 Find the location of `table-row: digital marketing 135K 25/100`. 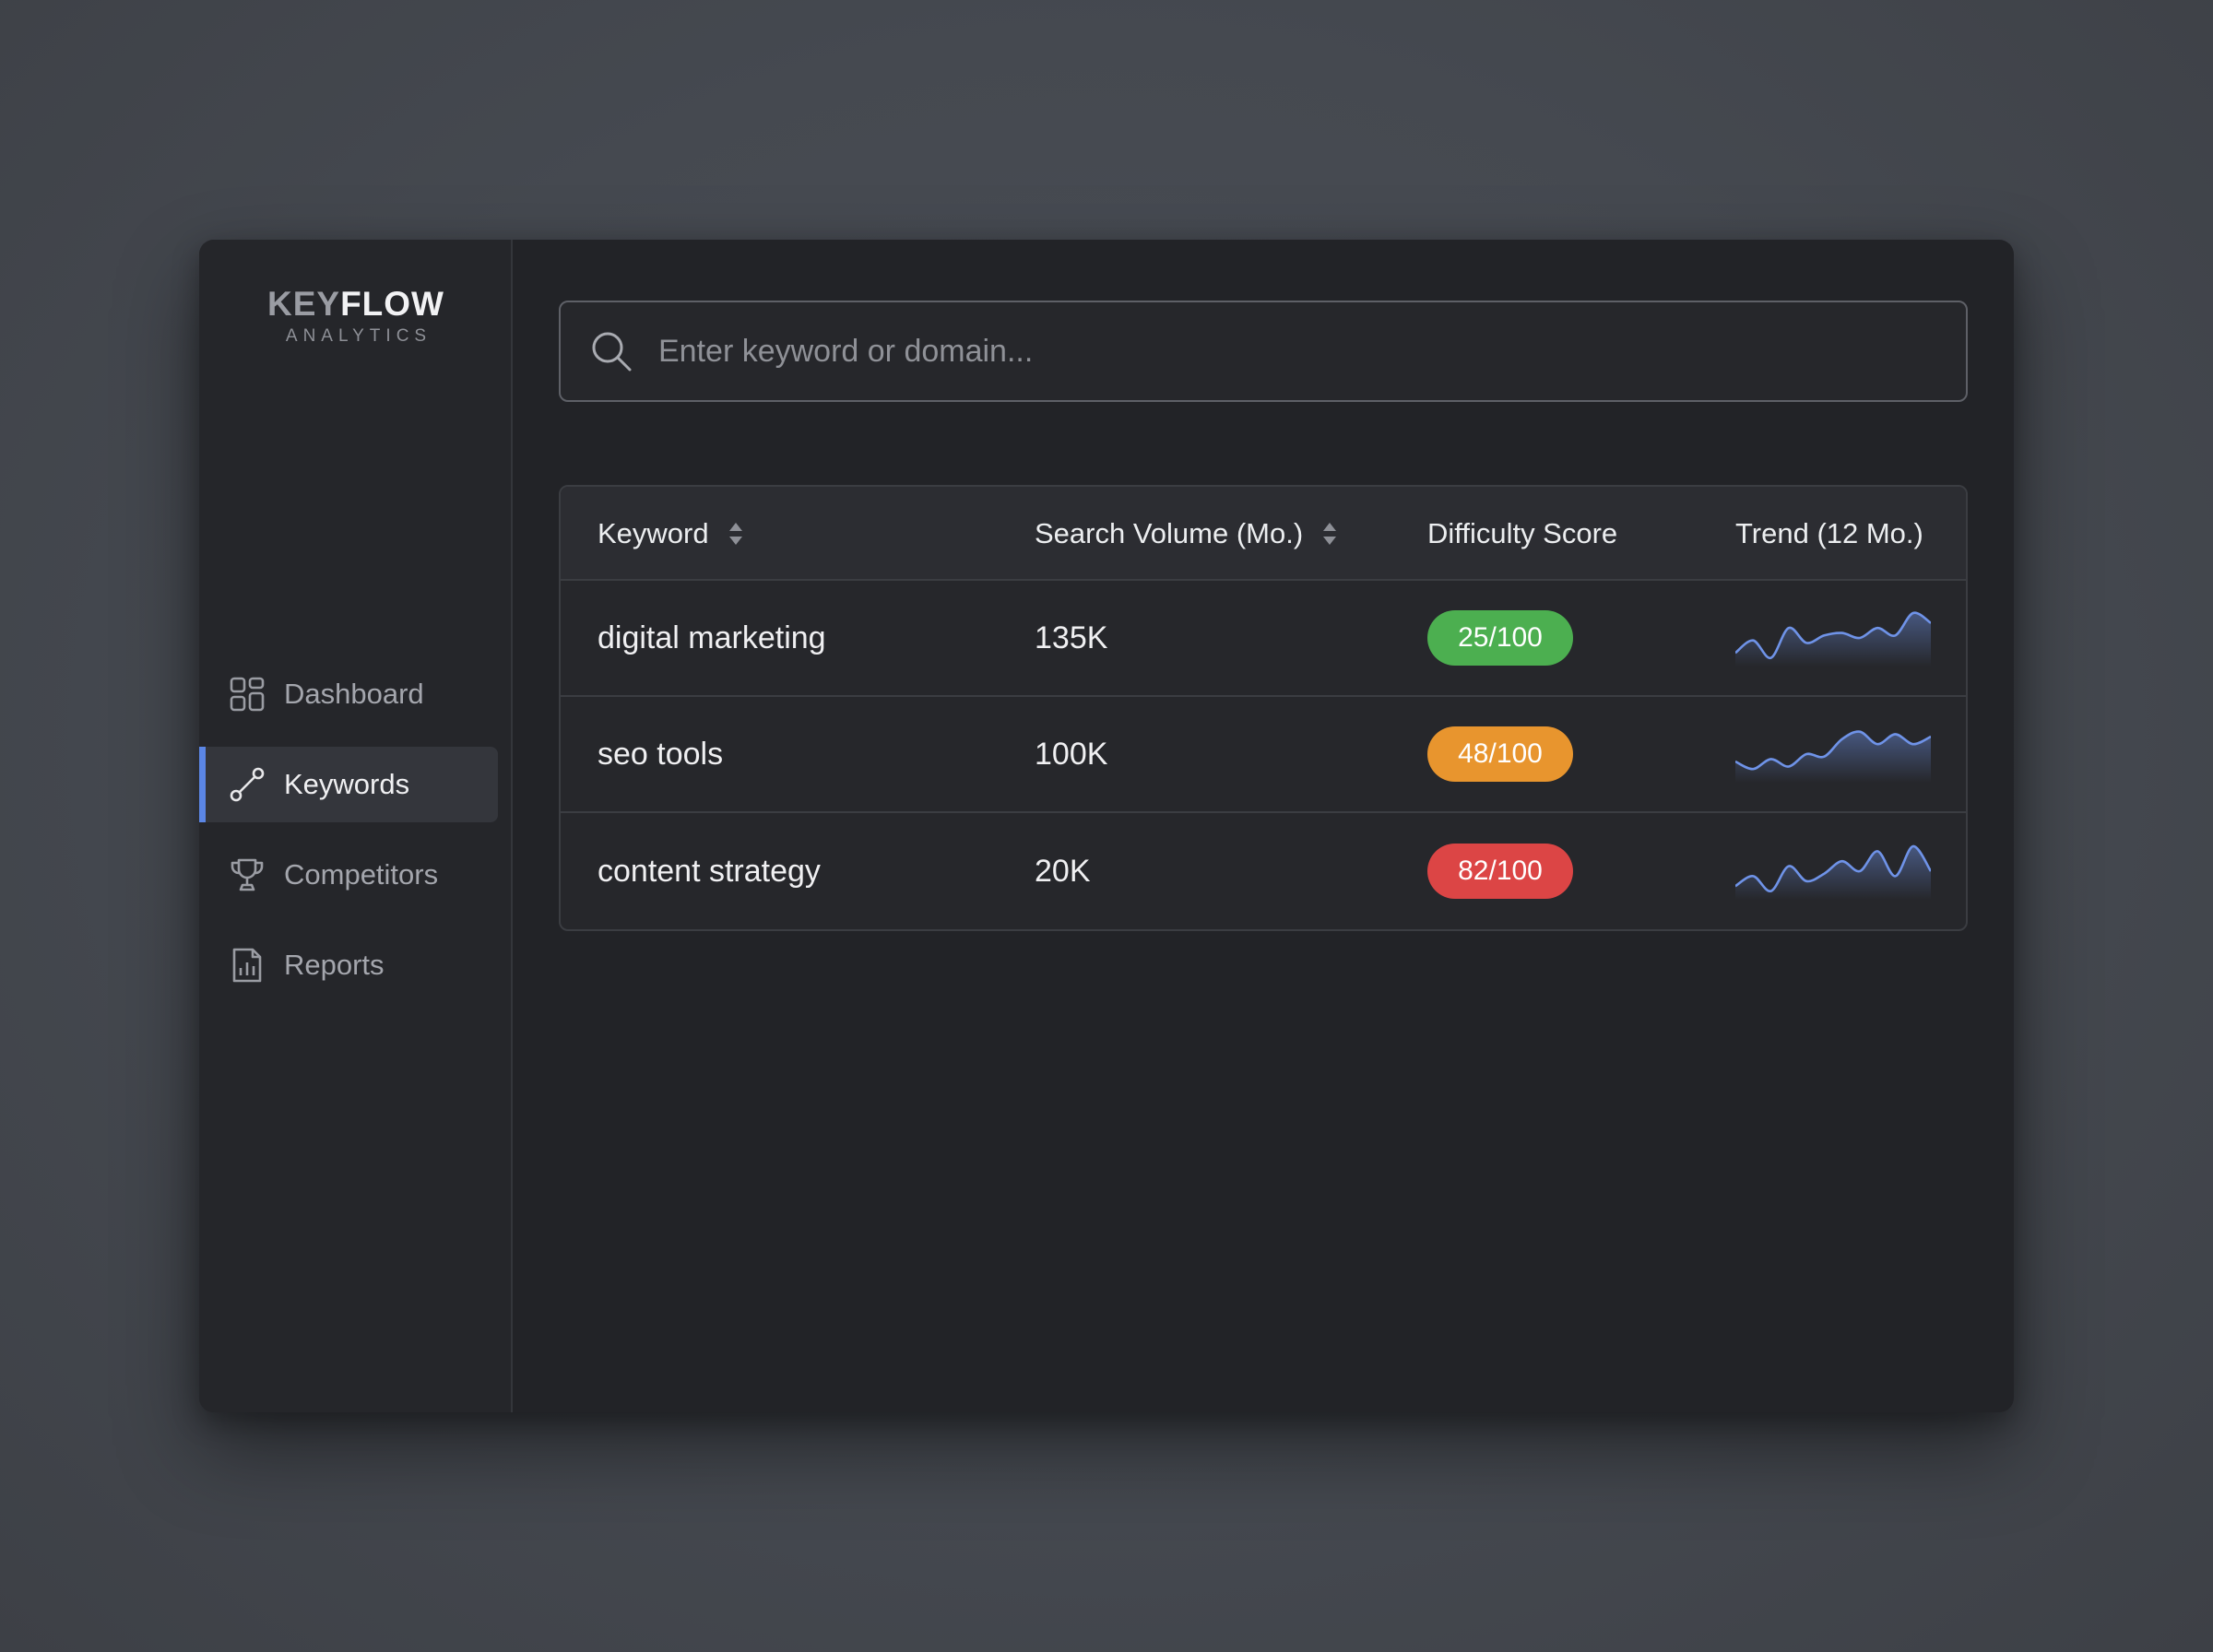

table-row: digital marketing 135K 25/100 is located at coordinates (1263, 639).